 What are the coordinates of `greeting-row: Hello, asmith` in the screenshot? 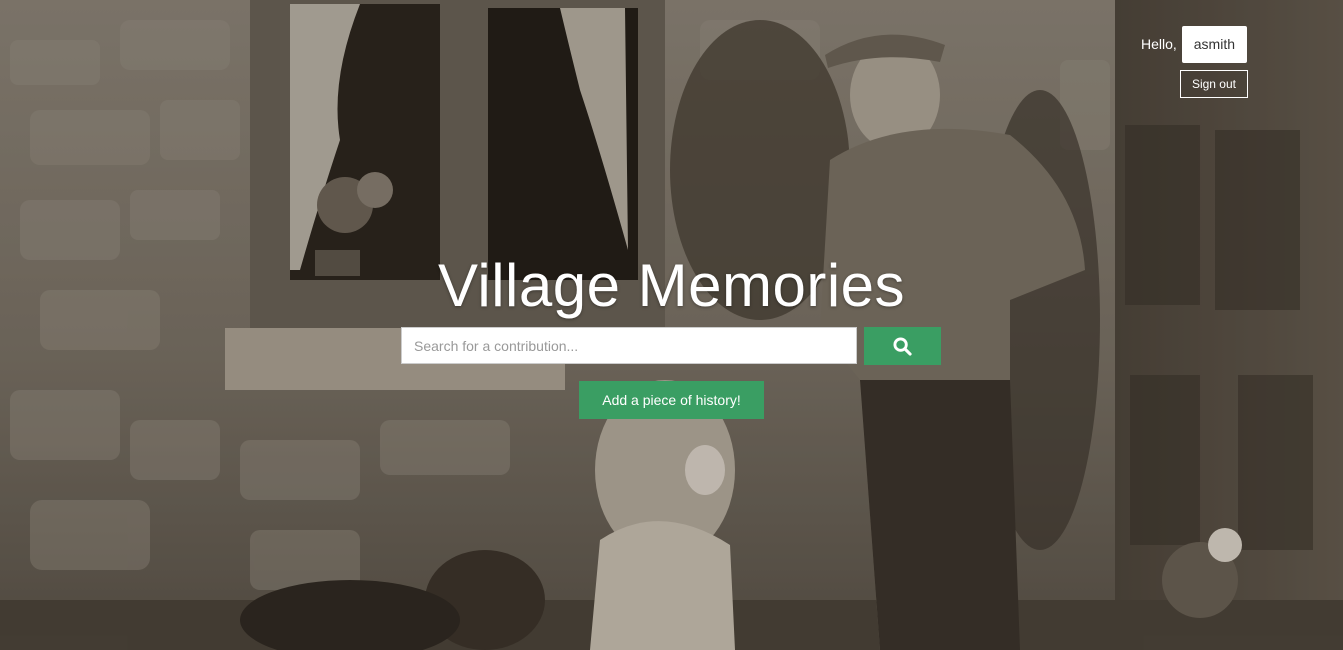 It's located at (1194, 44).